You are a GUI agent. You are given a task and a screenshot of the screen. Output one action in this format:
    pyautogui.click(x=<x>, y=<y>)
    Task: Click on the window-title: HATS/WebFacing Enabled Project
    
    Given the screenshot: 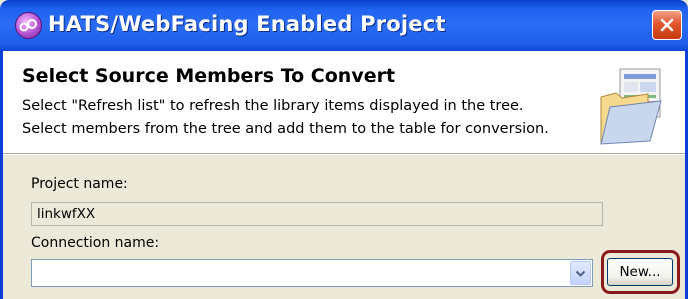 What is the action you would take?
    pyautogui.click(x=247, y=24)
    